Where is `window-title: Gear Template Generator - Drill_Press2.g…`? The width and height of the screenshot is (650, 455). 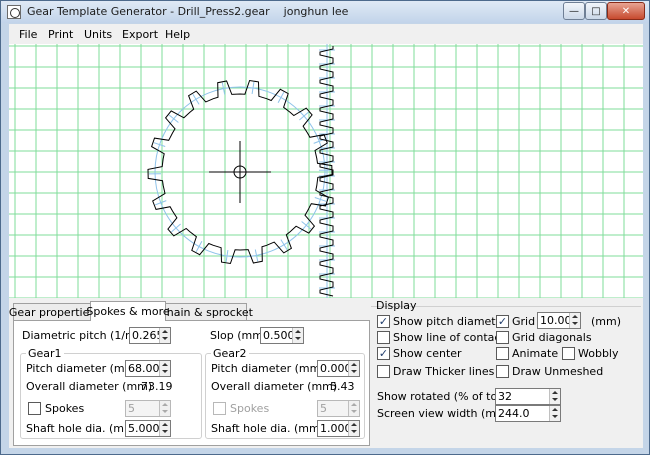 window-title: Gear Template Generator - Drill_Press2.g… is located at coordinates (188, 11).